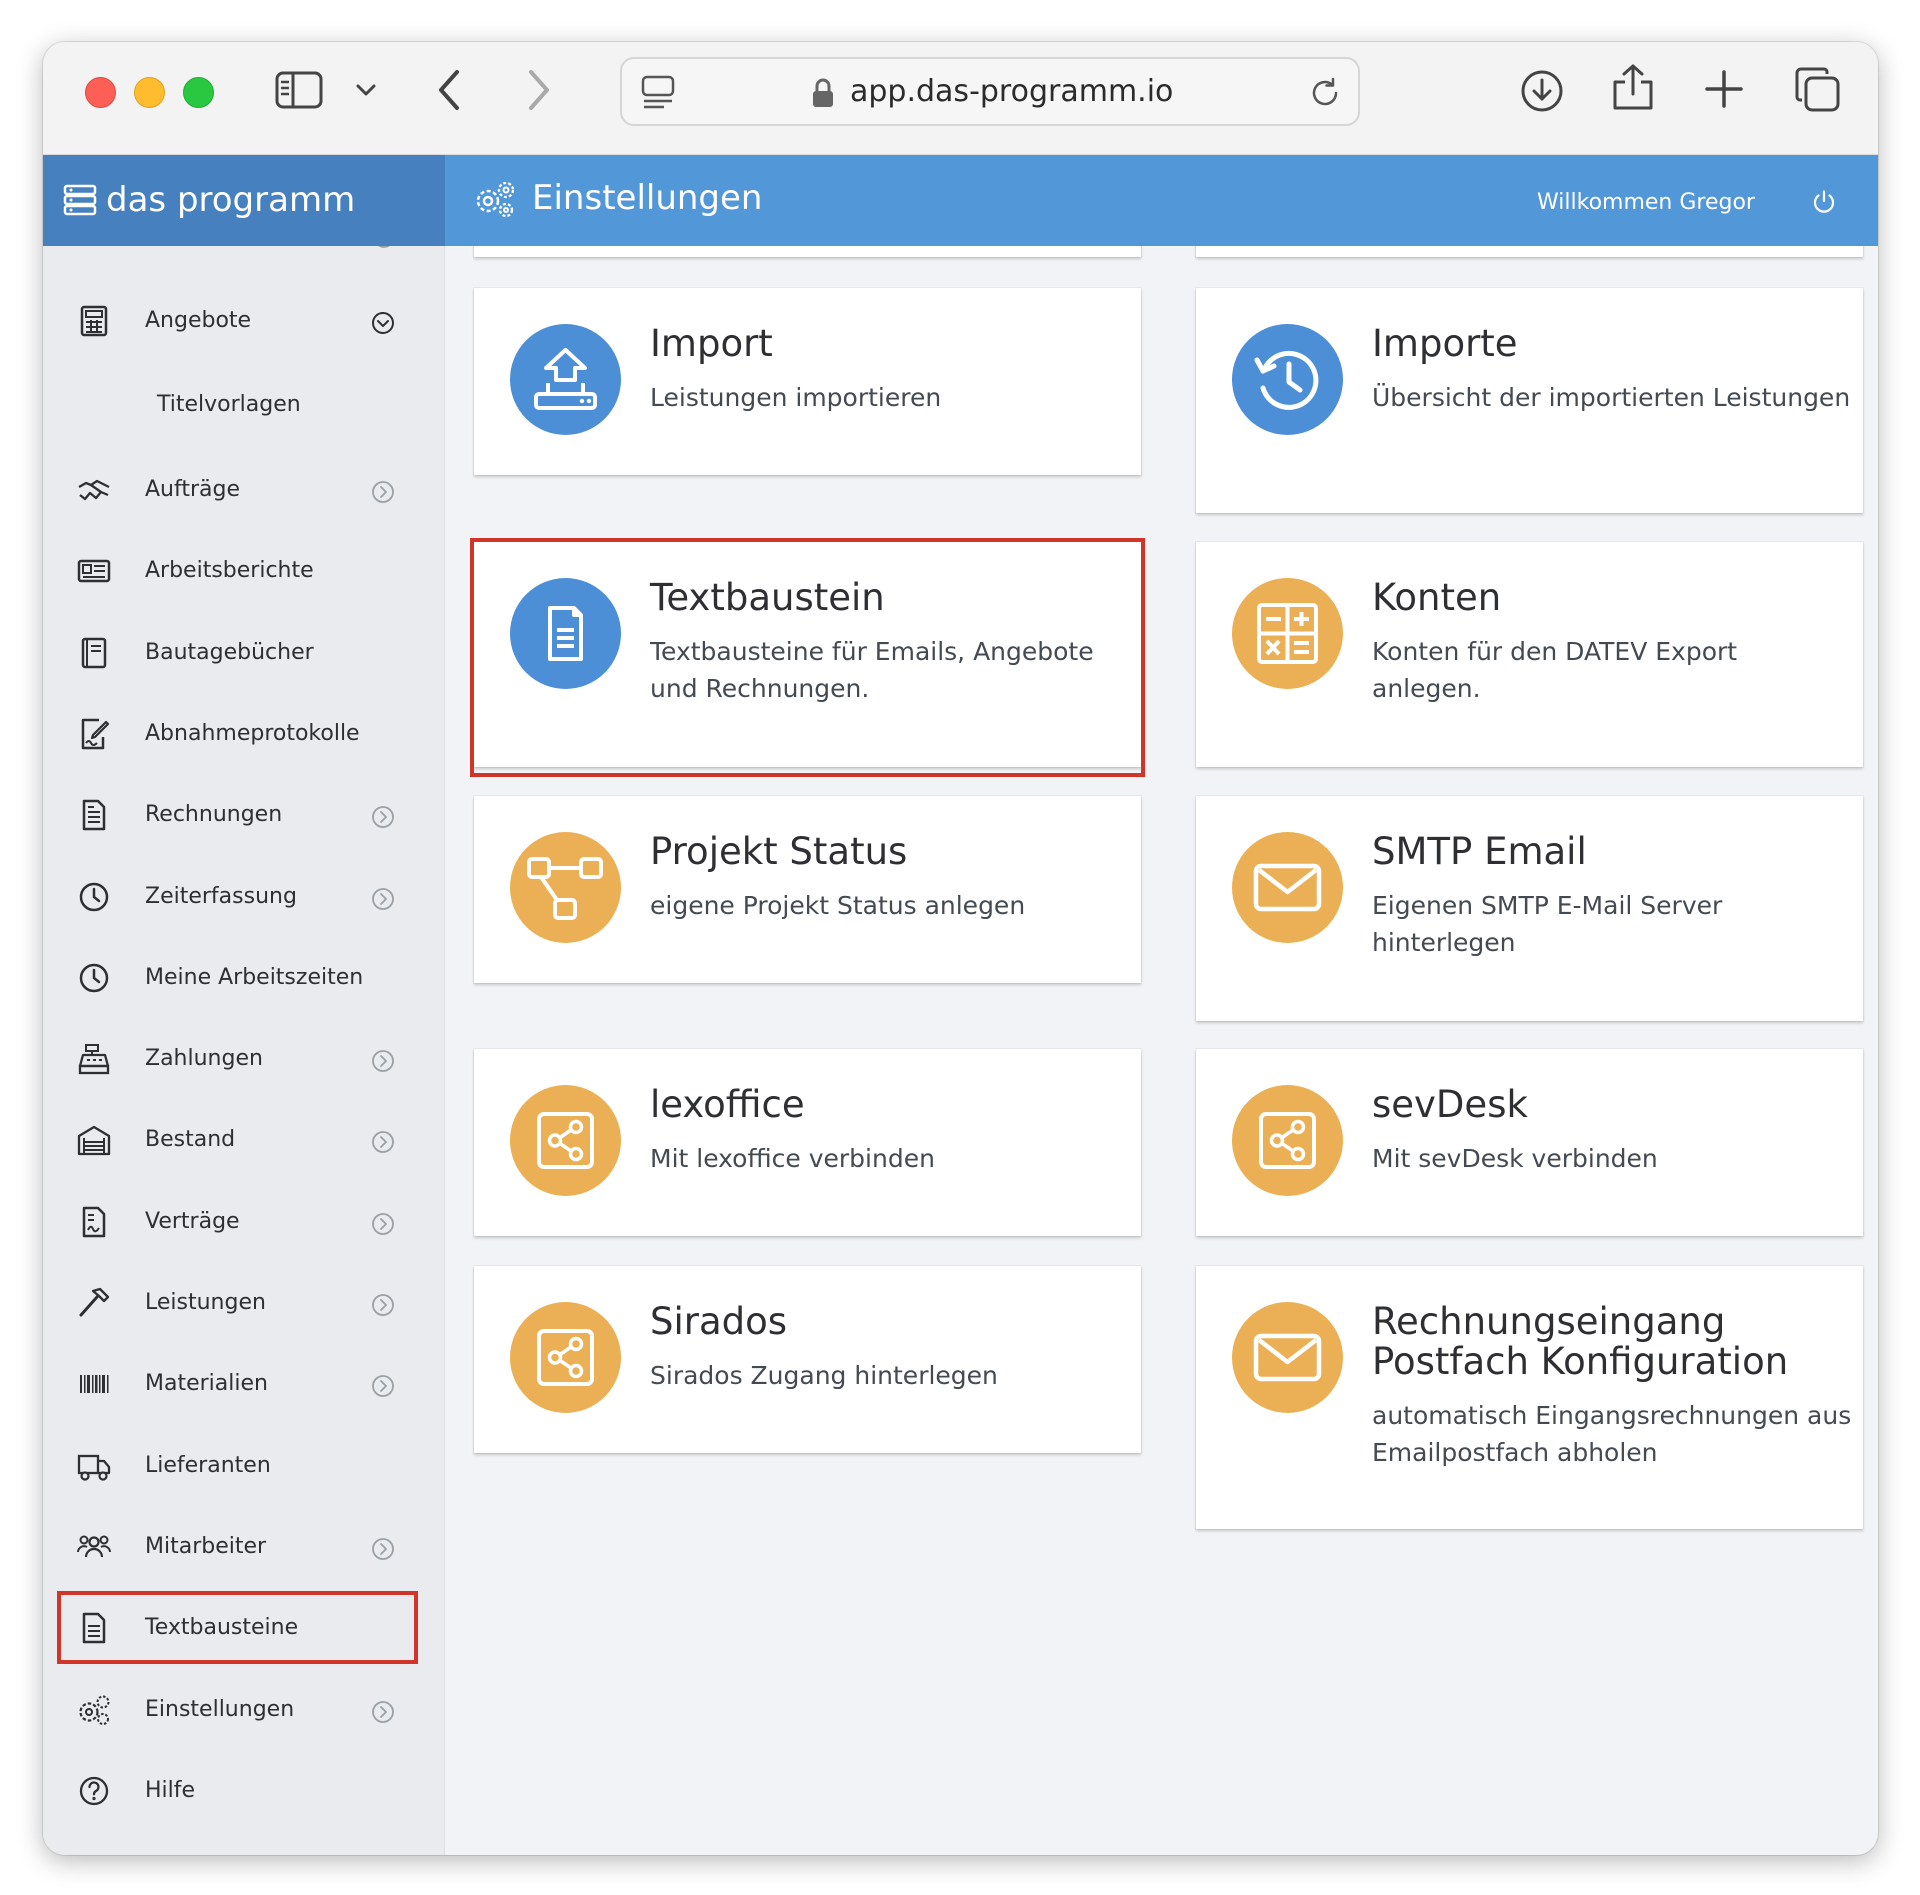 This screenshot has width=1920, height=1895. What do you see at coordinates (450, 90) in the screenshot?
I see `back-icon` at bounding box center [450, 90].